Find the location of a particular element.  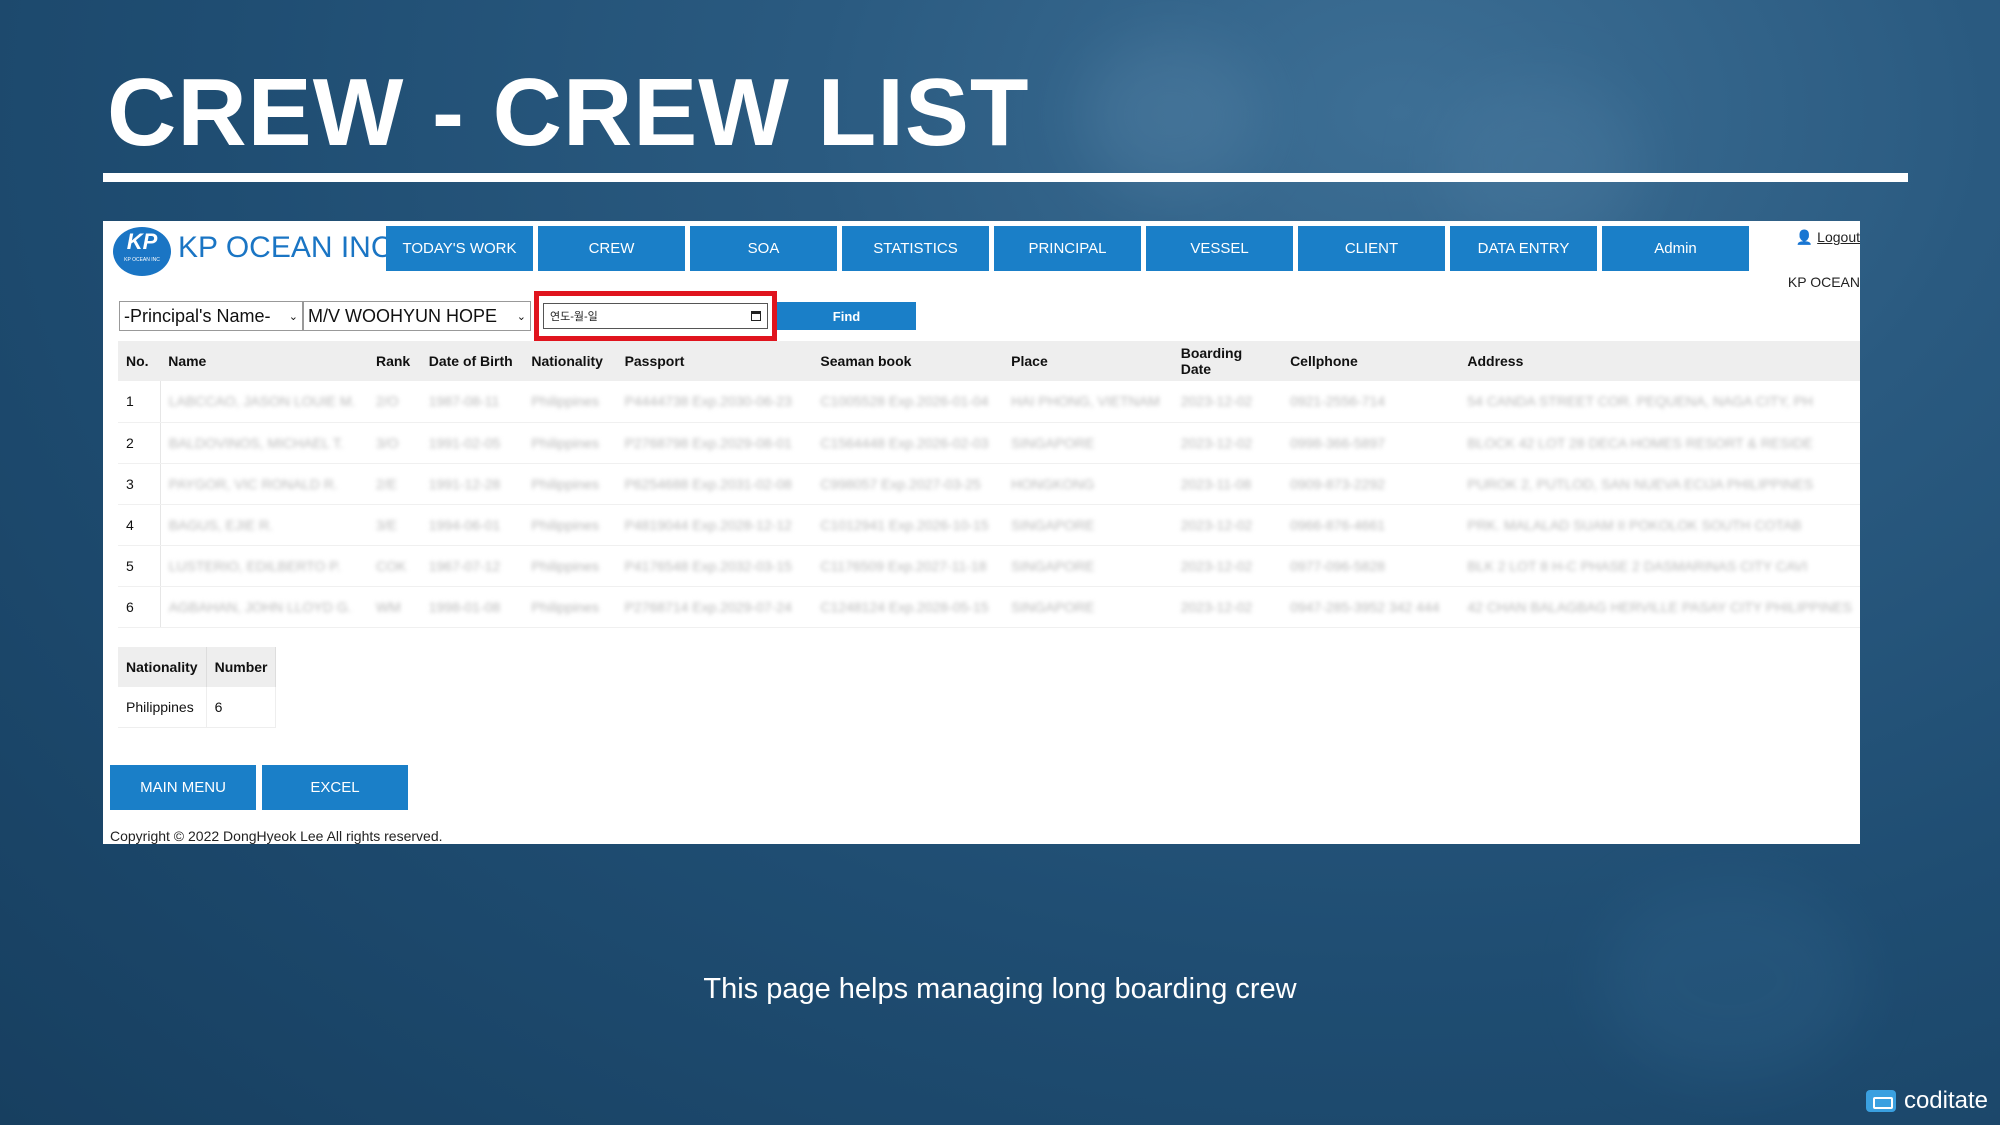

row-number: 1 is located at coordinates (139, 402).